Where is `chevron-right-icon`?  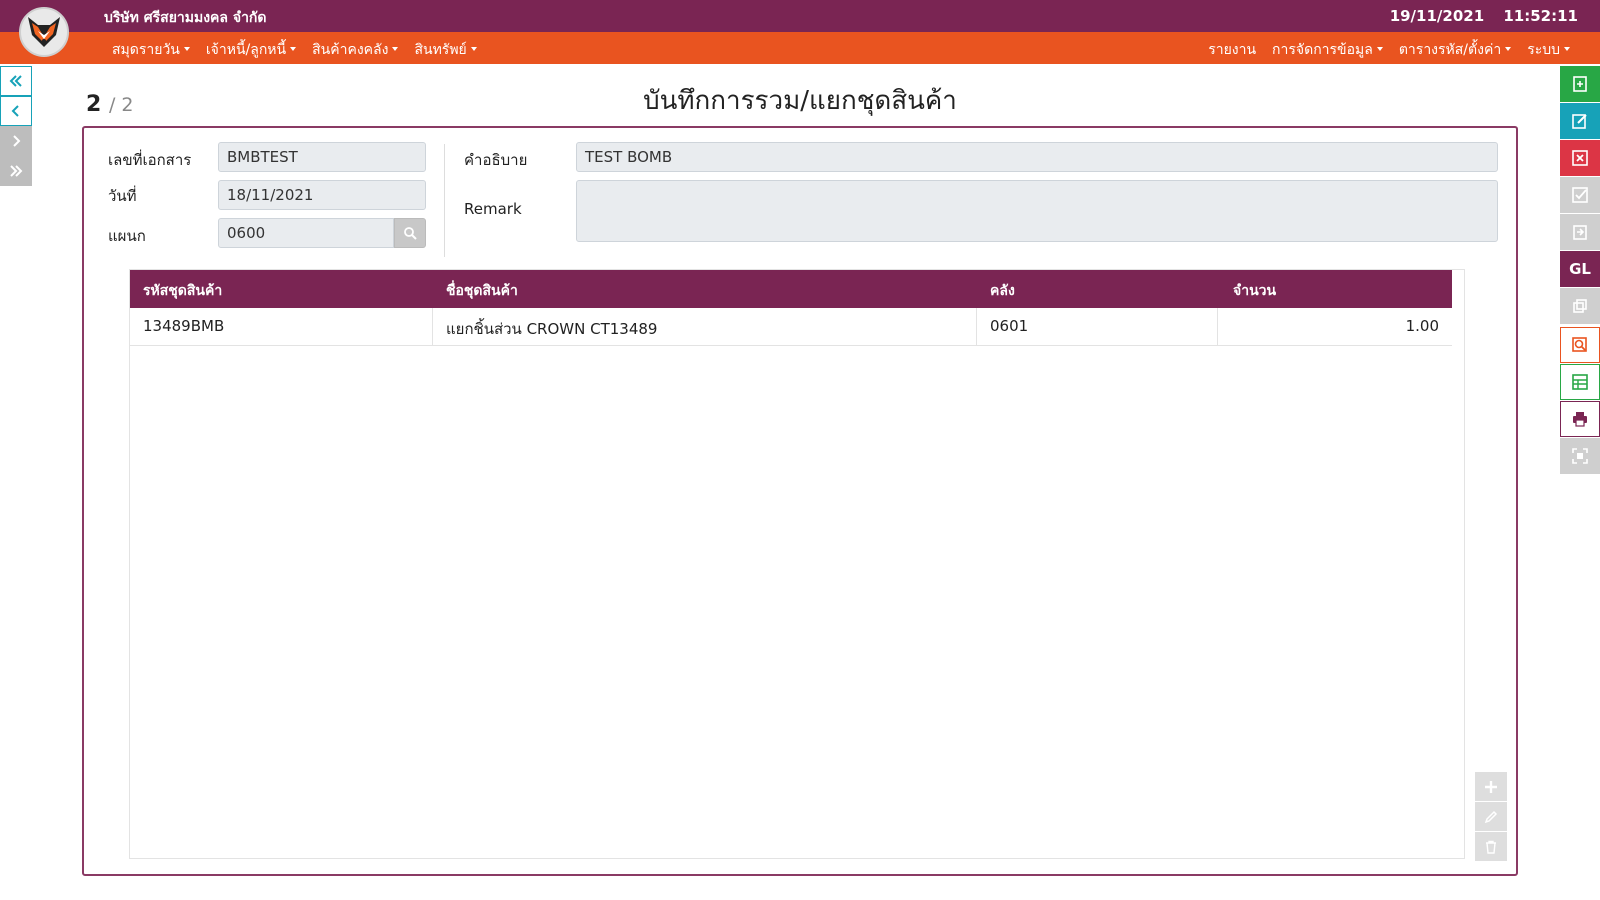 chevron-right-icon is located at coordinates (17, 141).